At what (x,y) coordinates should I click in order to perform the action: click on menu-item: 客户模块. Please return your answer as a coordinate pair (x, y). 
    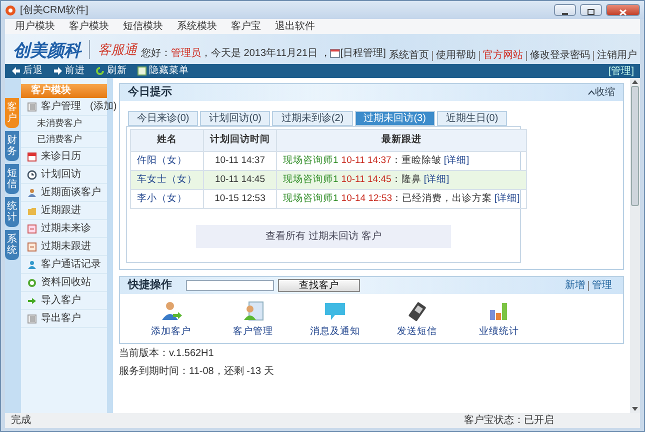
    Looking at the image, I should click on (89, 26).